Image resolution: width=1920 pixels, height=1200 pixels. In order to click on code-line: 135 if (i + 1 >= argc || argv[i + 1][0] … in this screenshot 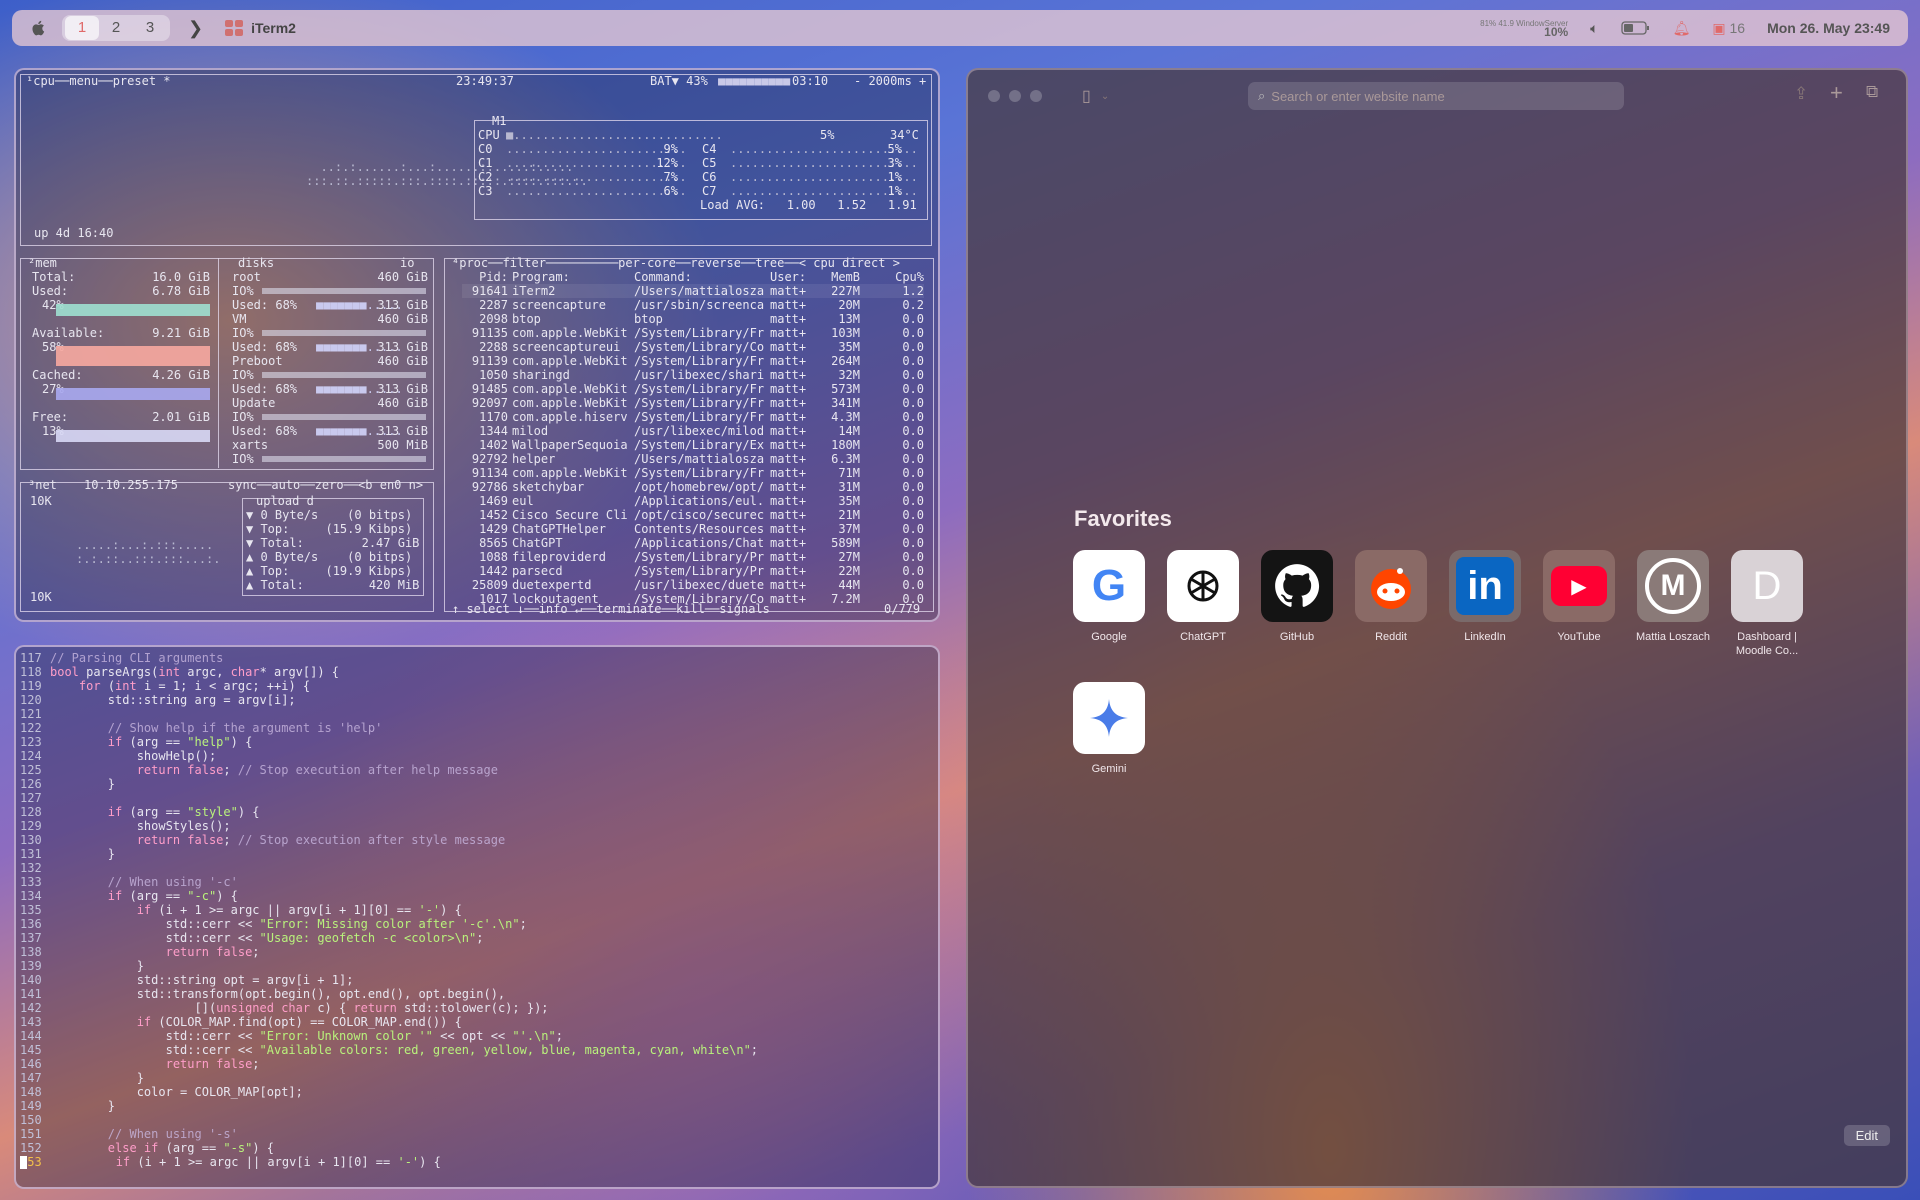, I will do `click(389, 910)`.